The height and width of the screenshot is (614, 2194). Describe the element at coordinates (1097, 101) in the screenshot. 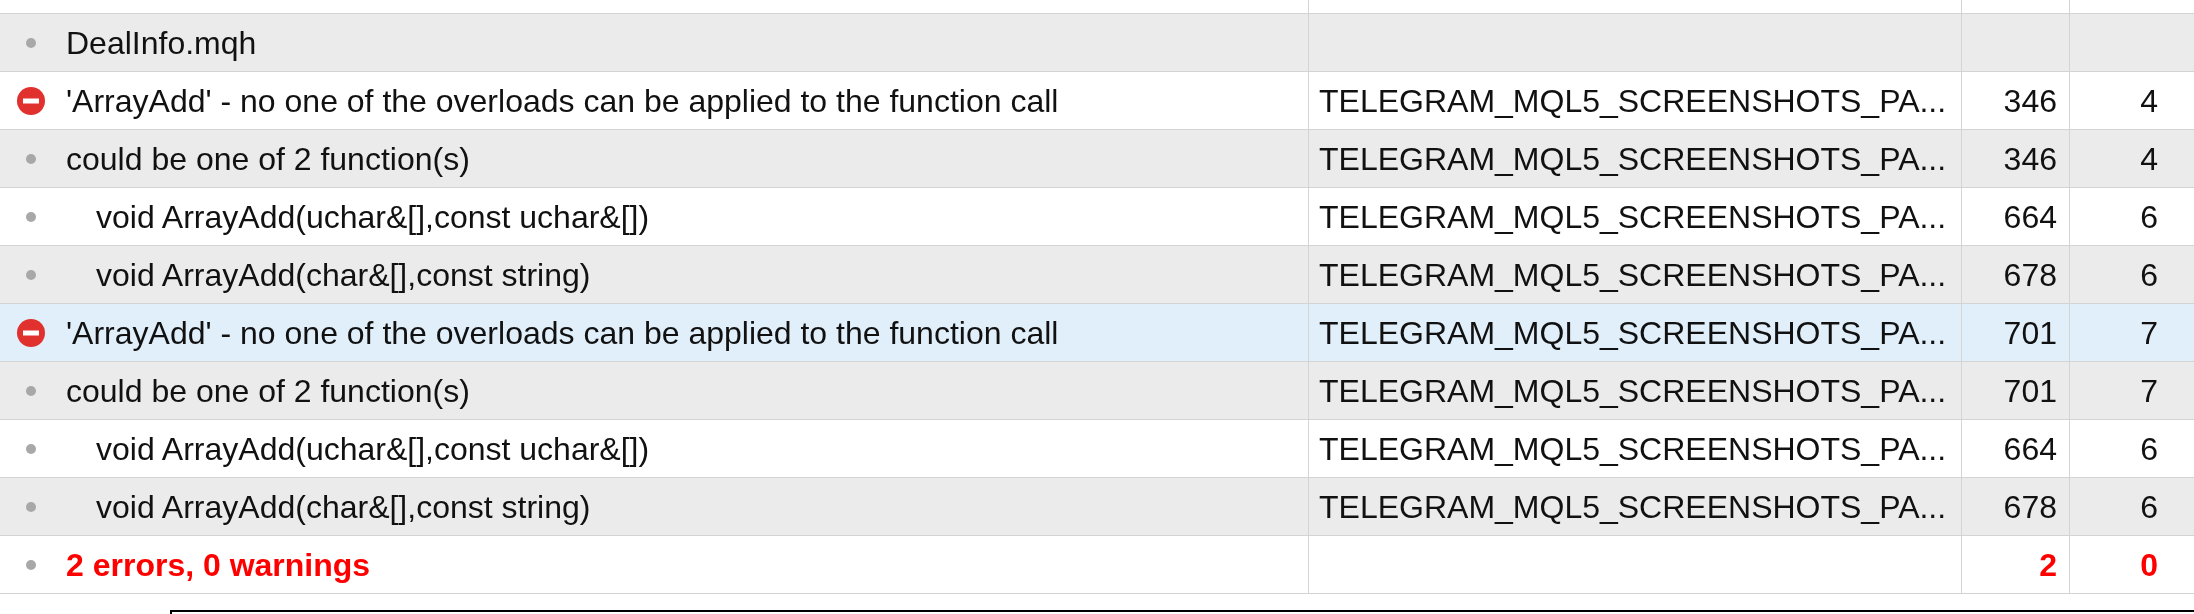

I see `message-row: 'ArrayAdd' - no one of the overloads can be applied to the function call TELEGRAM_MQL5_SCREENSHOTS_PA... 346 4` at that location.